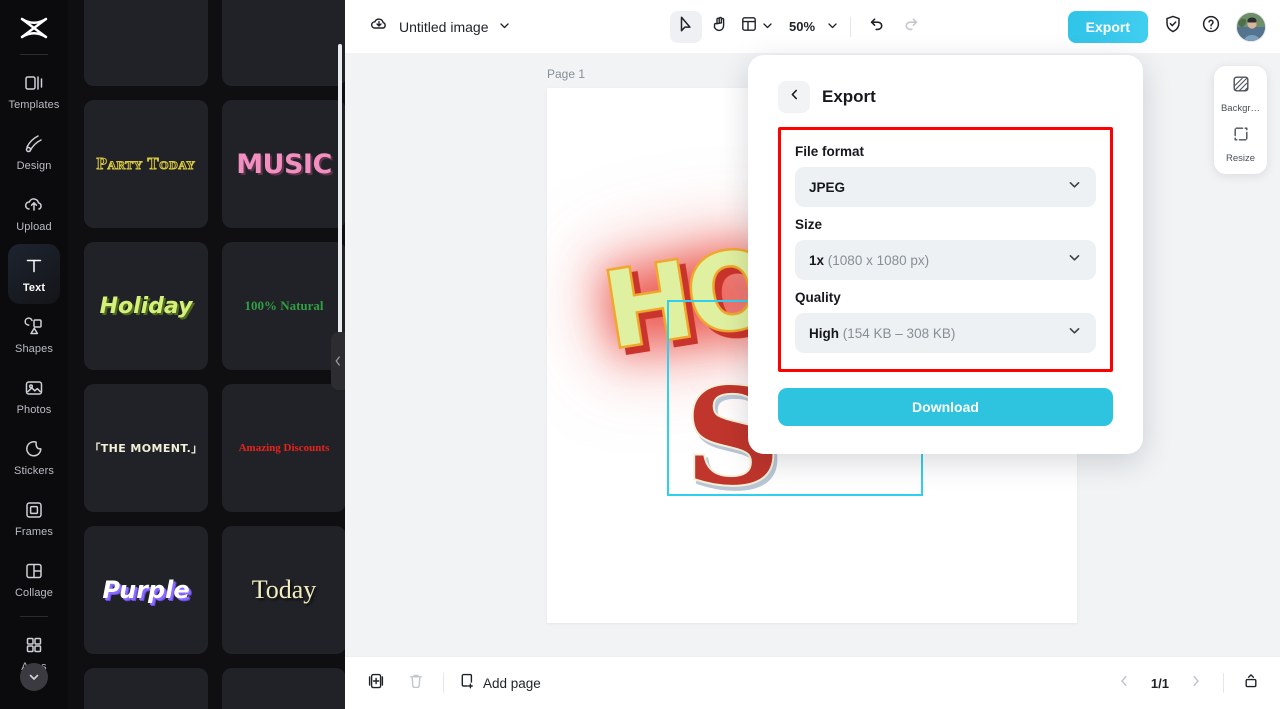 The width and height of the screenshot is (1280, 709). Describe the element at coordinates (34, 335) in the screenshot. I see `sidebar-item-shapes: Shapes` at that location.